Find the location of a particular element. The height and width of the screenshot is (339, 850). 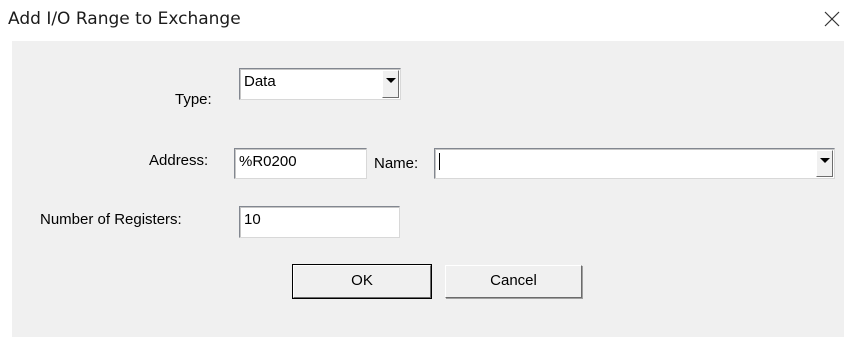

address-value: %R0200 is located at coordinates (268, 161).